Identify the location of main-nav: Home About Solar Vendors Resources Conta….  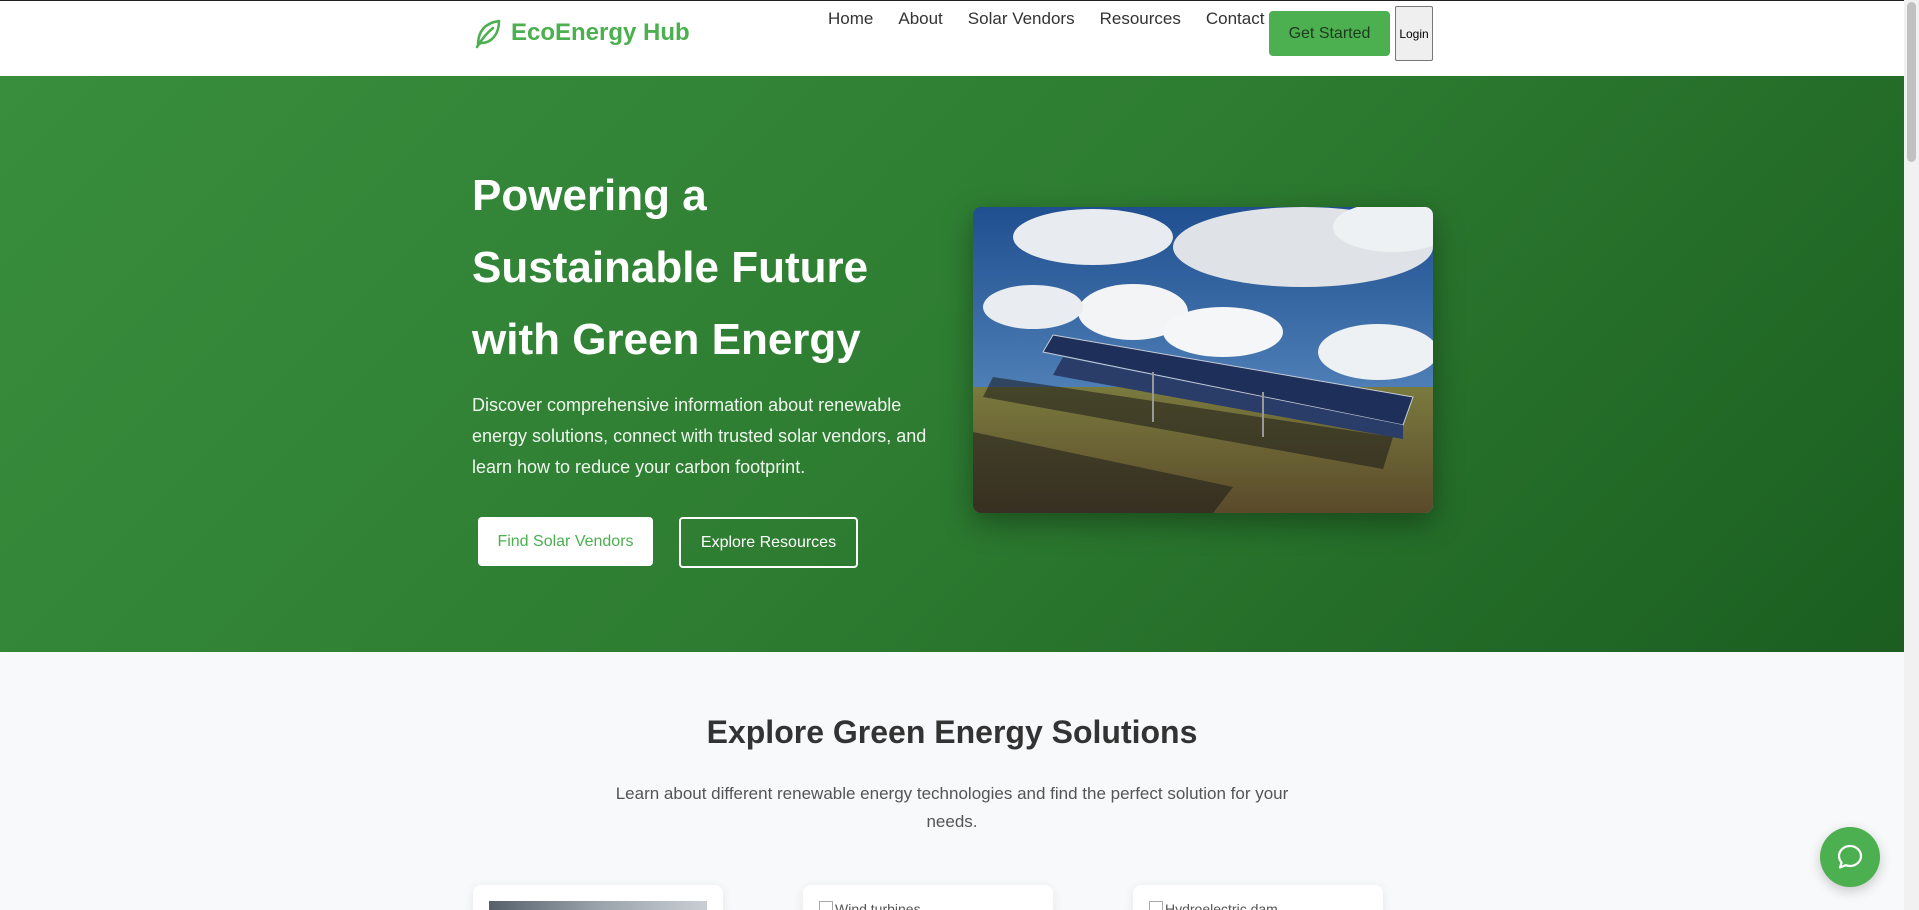
(1046, 19).